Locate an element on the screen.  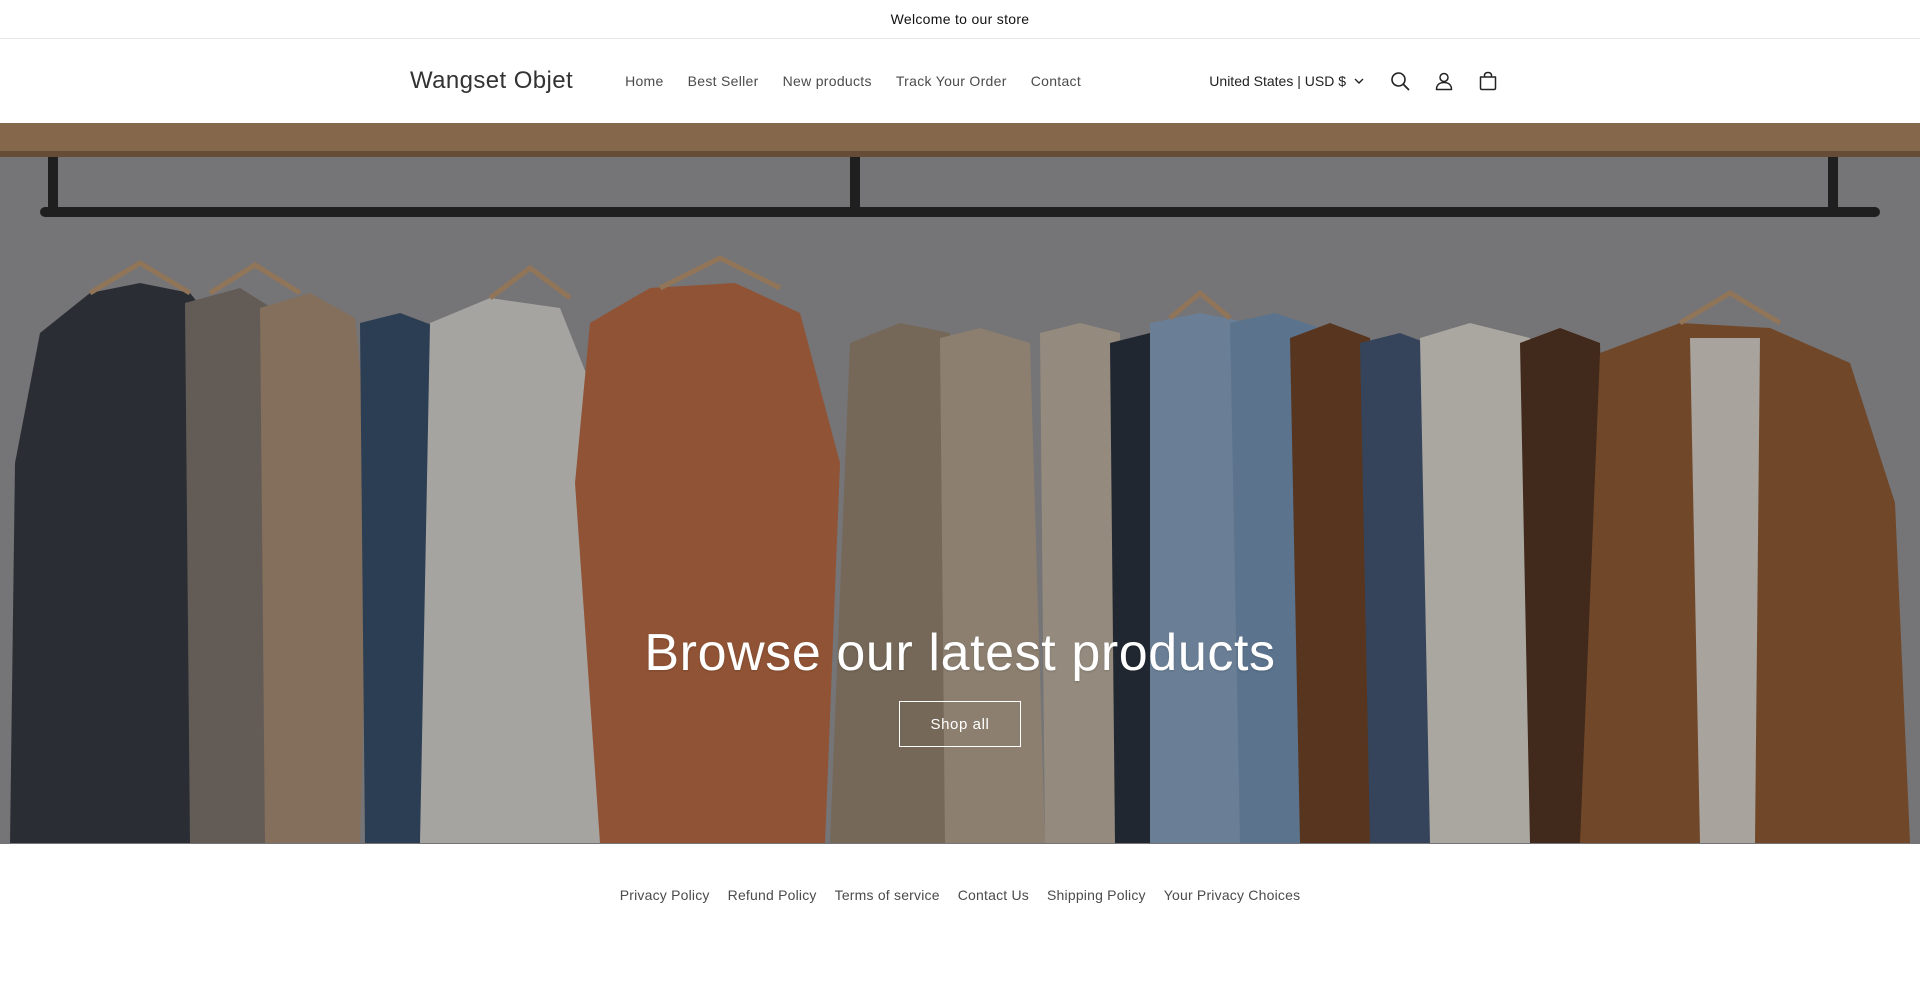
account-icon is located at coordinates (1444, 81).